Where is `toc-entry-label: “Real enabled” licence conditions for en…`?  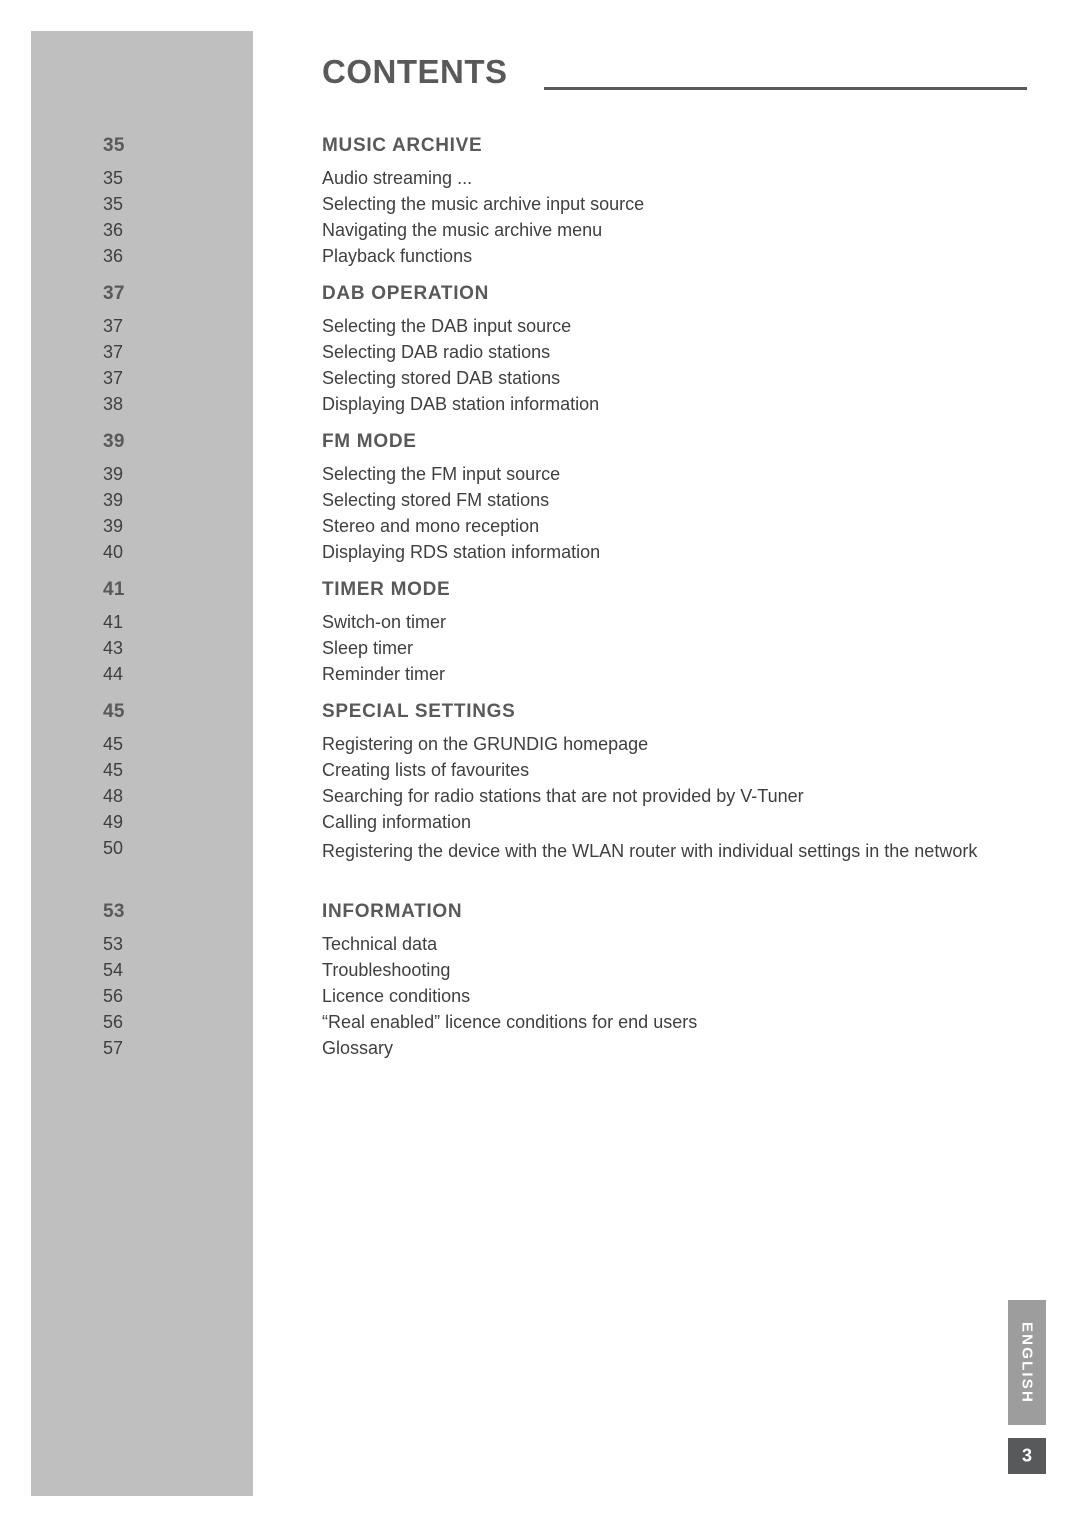 toc-entry-label: “Real enabled” licence conditions for en… is located at coordinates (510, 1022).